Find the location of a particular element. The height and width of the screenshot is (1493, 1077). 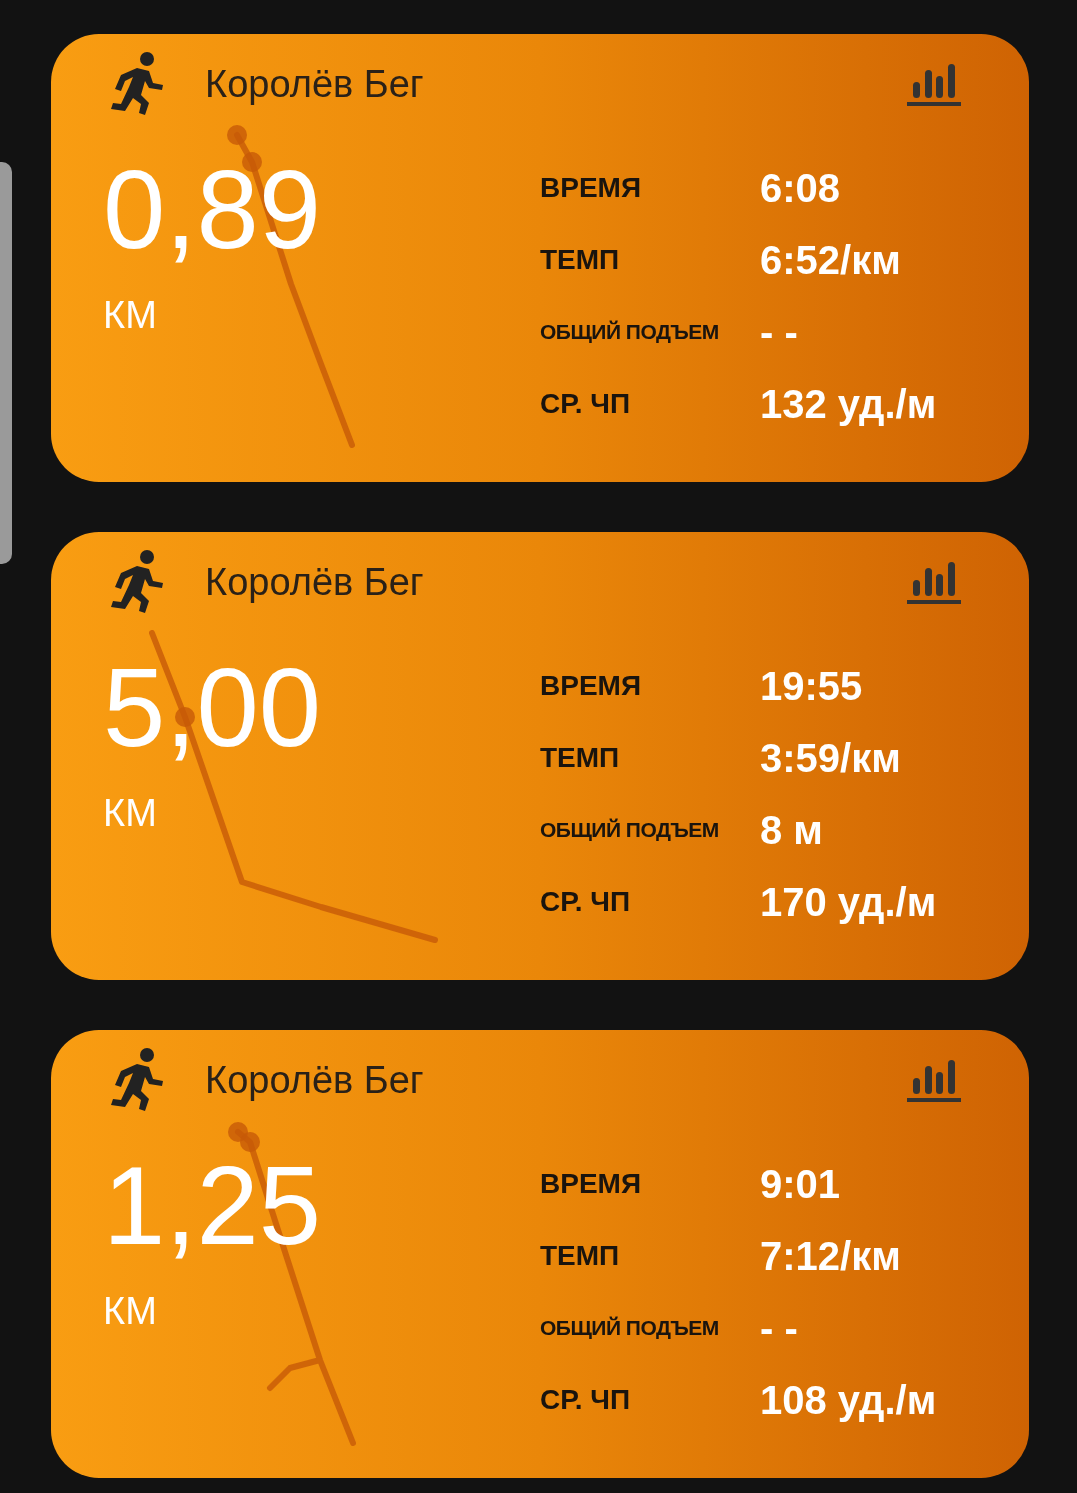

stat-value: 3:59/км is located at coordinates (831, 758).